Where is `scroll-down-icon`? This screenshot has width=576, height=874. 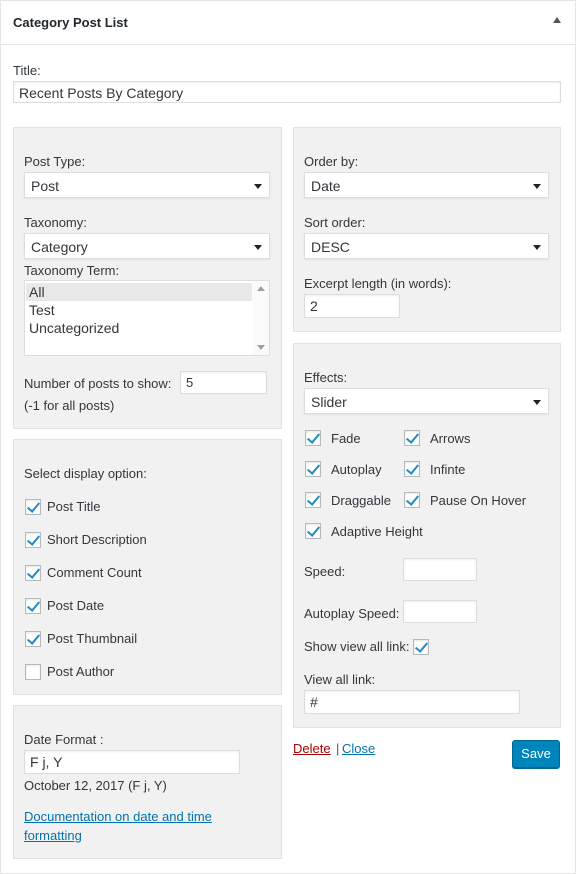
scroll-down-icon is located at coordinates (261, 347).